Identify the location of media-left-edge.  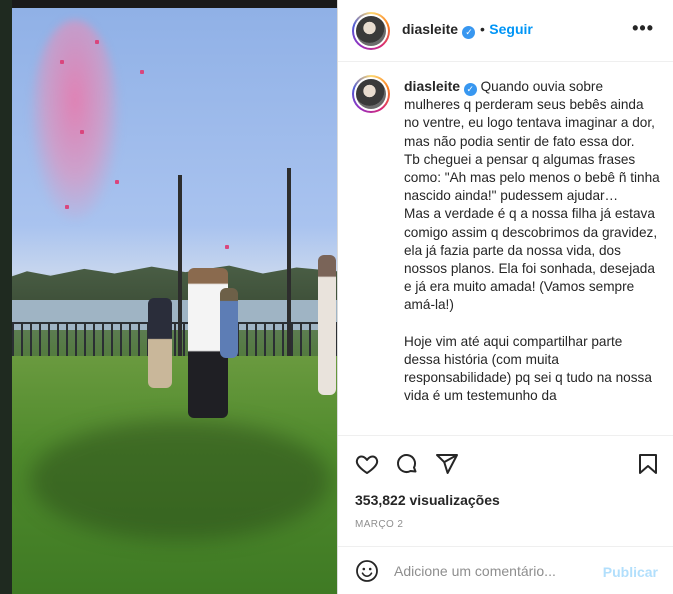
(6, 297).